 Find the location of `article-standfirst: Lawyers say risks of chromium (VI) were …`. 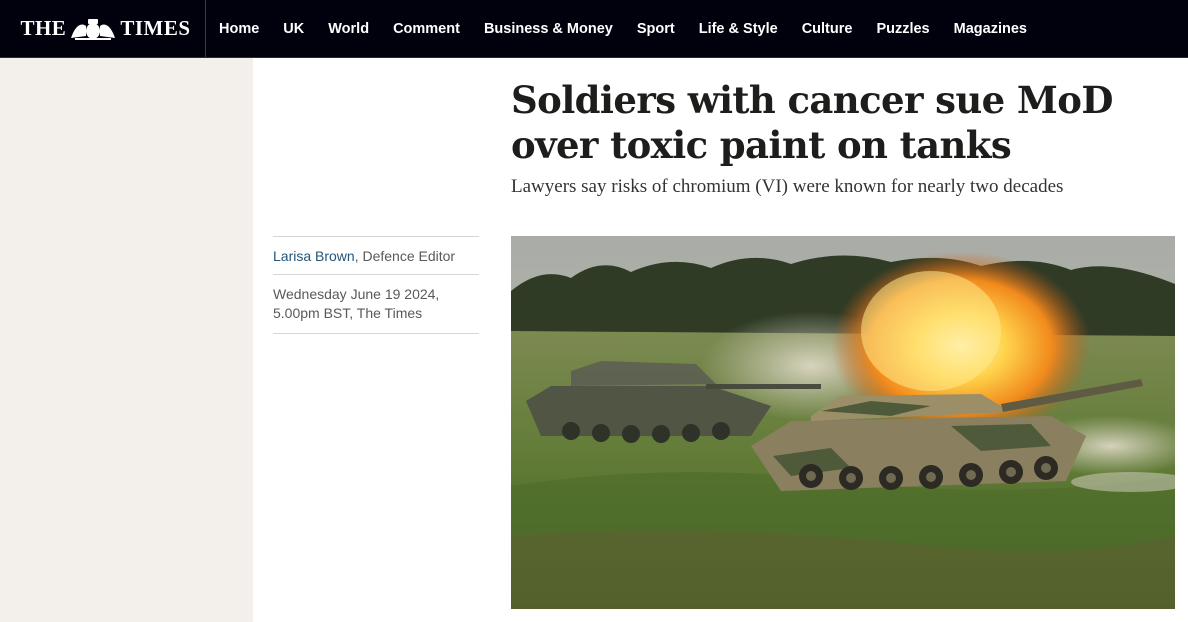

article-standfirst: Lawyers say risks of chromium (VI) were … is located at coordinates (787, 186).